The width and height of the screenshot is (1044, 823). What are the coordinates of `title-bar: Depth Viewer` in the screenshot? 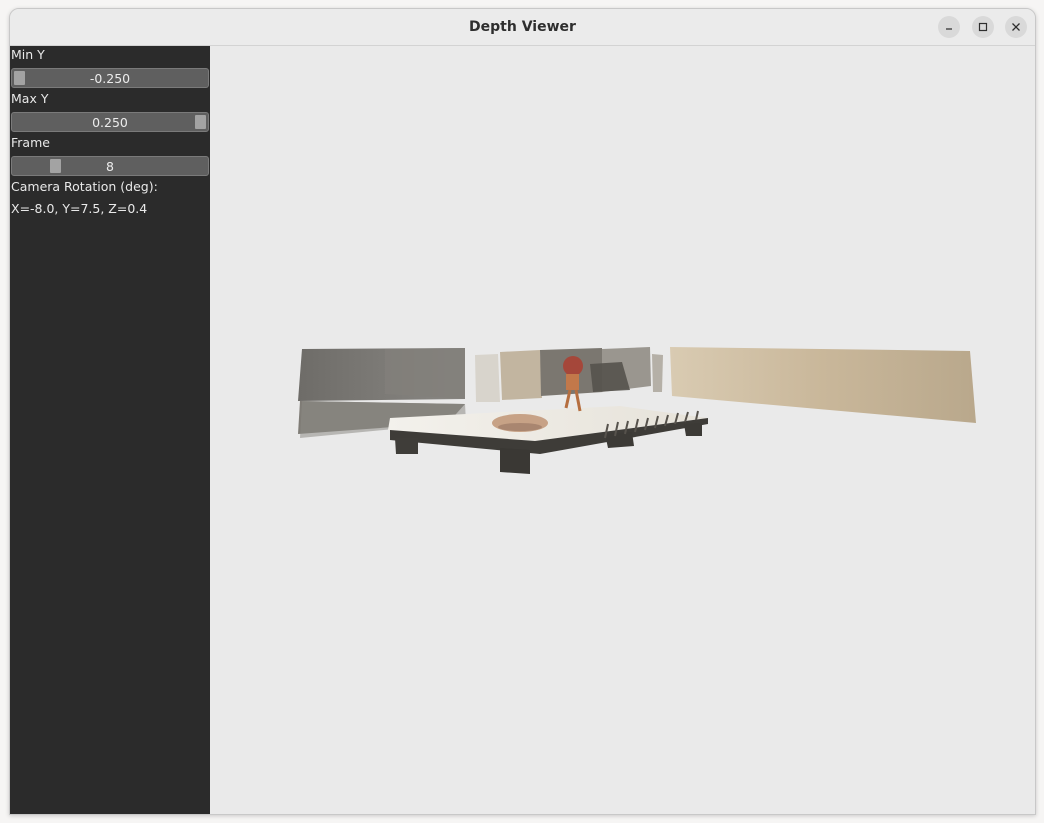 It's located at (522, 27).